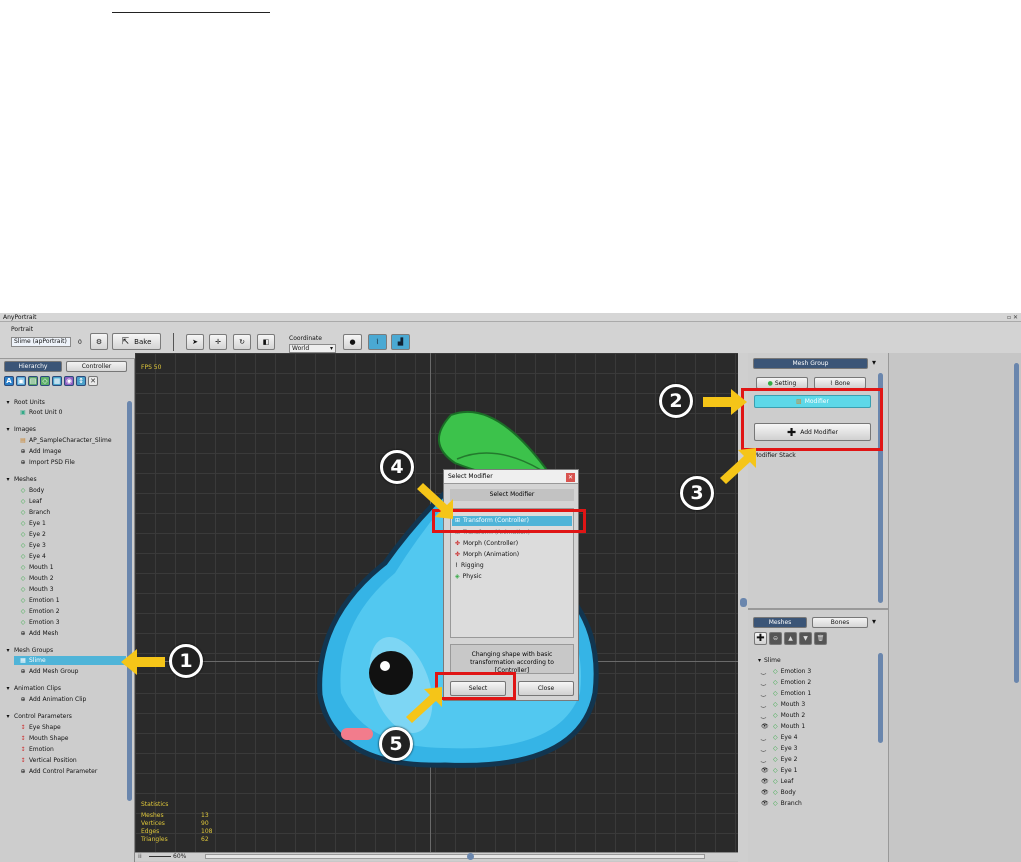 The height and width of the screenshot is (862, 1021). I want to click on section-root-units: ▾ Root Units, so click(24, 402).